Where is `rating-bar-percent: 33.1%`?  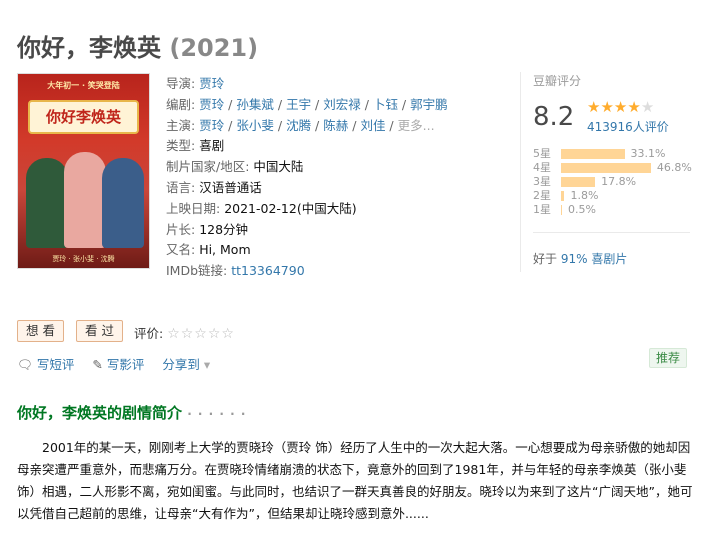
rating-bar-percent: 33.1% is located at coordinates (648, 153).